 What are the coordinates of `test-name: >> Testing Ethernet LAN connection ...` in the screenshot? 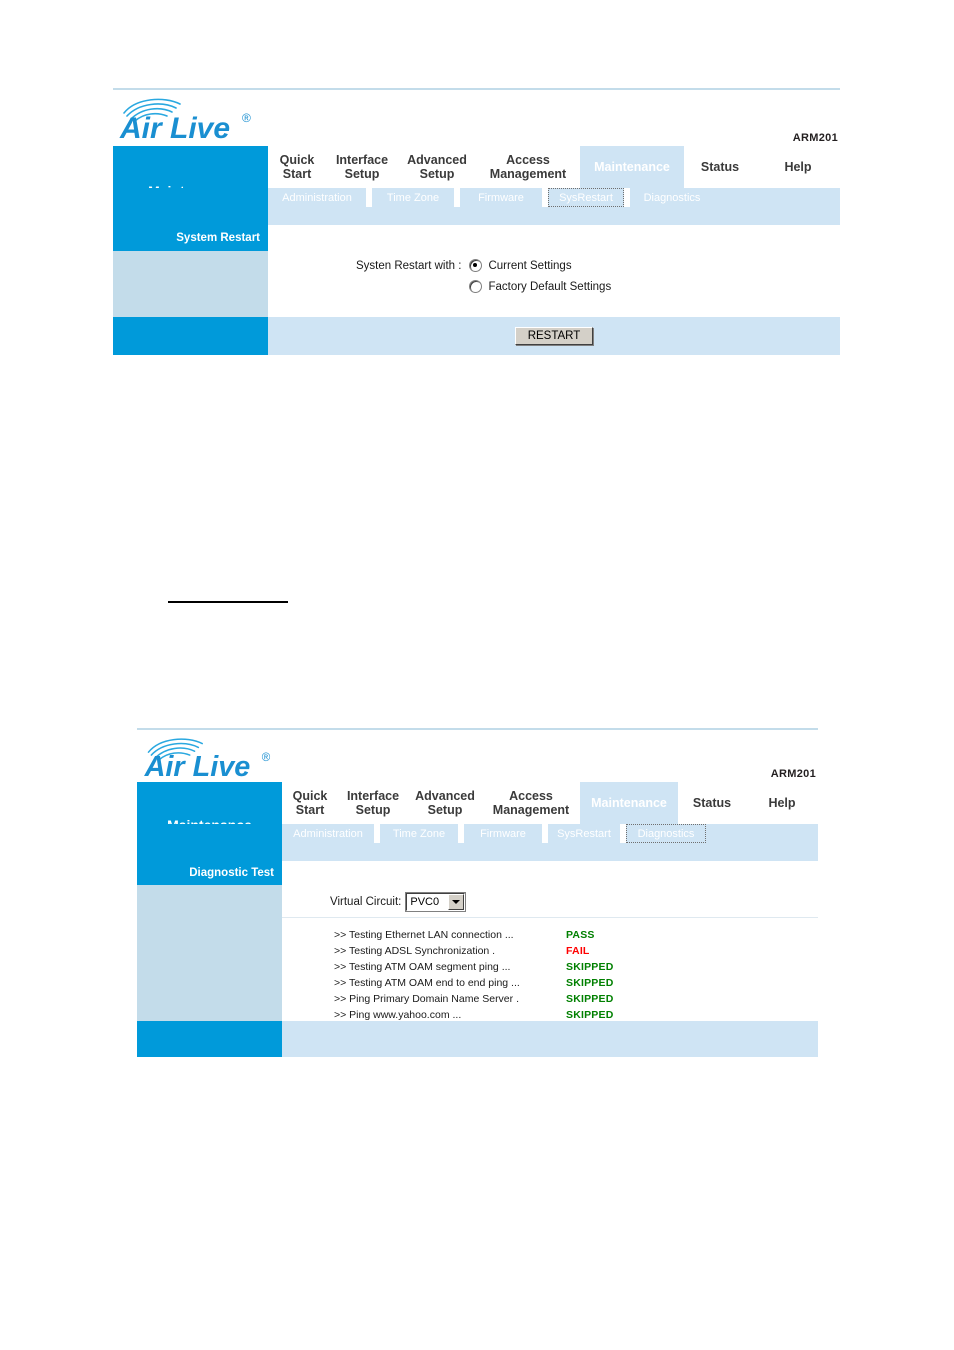 It's located at (424, 935).